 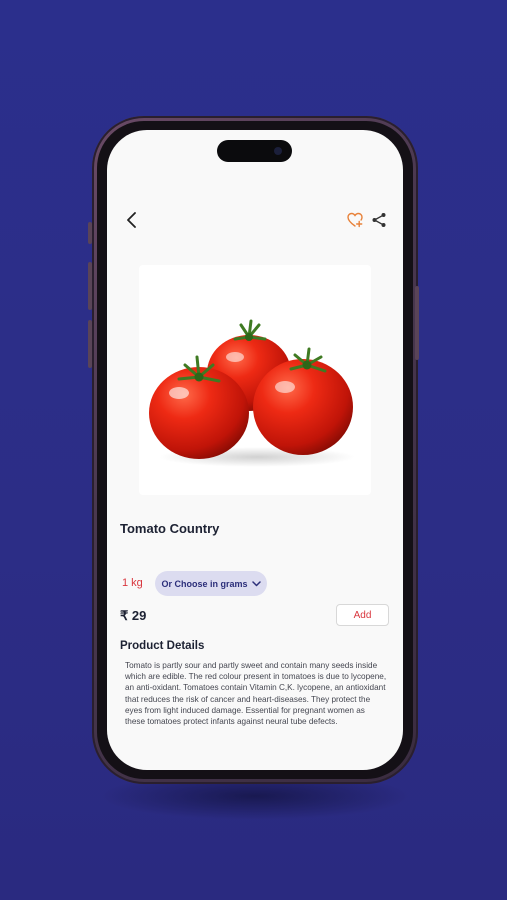 I want to click on choose-grams-label: Or Choose in grams, so click(x=204, y=583).